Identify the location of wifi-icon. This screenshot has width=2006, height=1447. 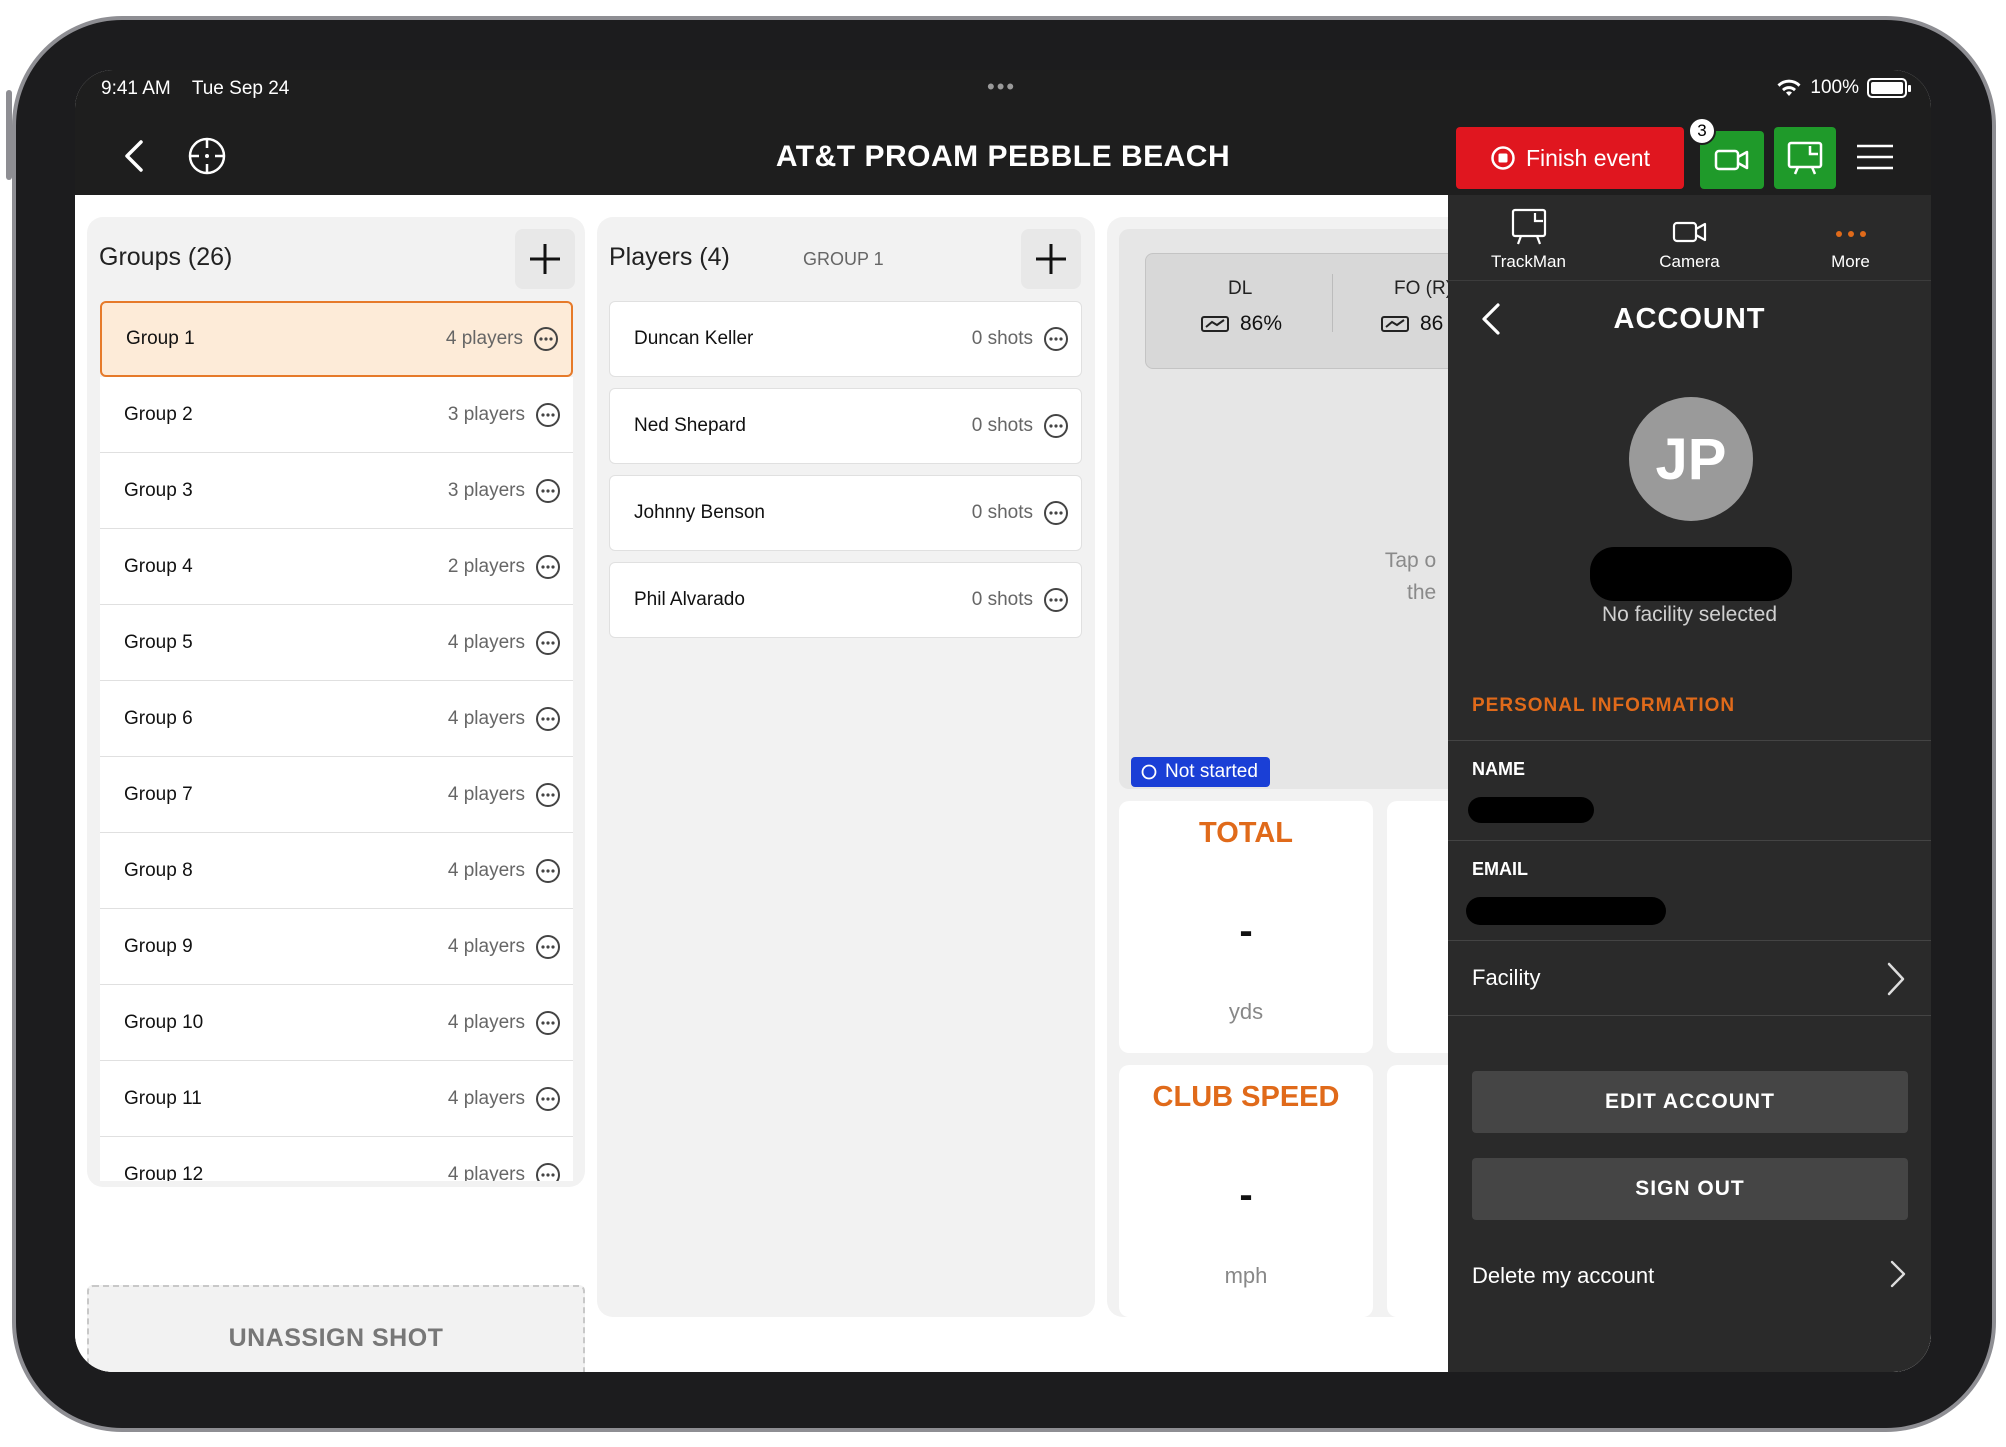
(1789, 87).